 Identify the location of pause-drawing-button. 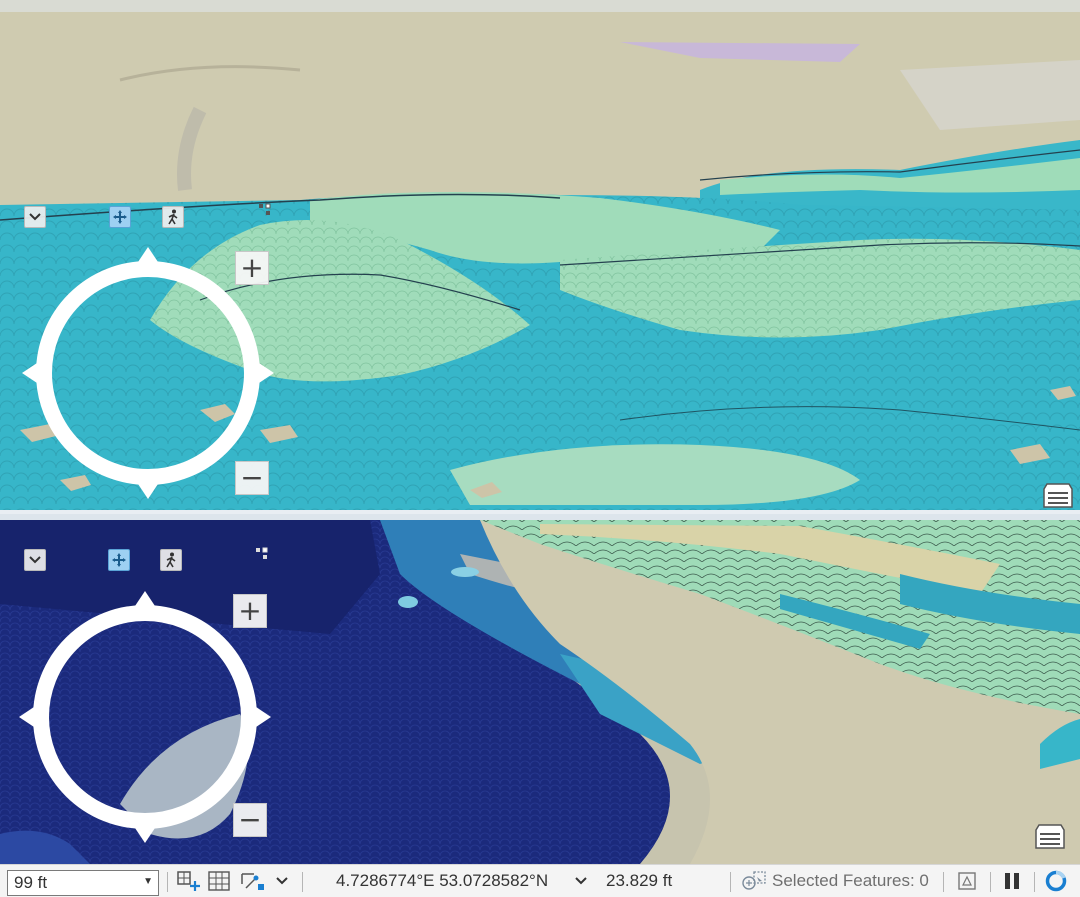
(1012, 881).